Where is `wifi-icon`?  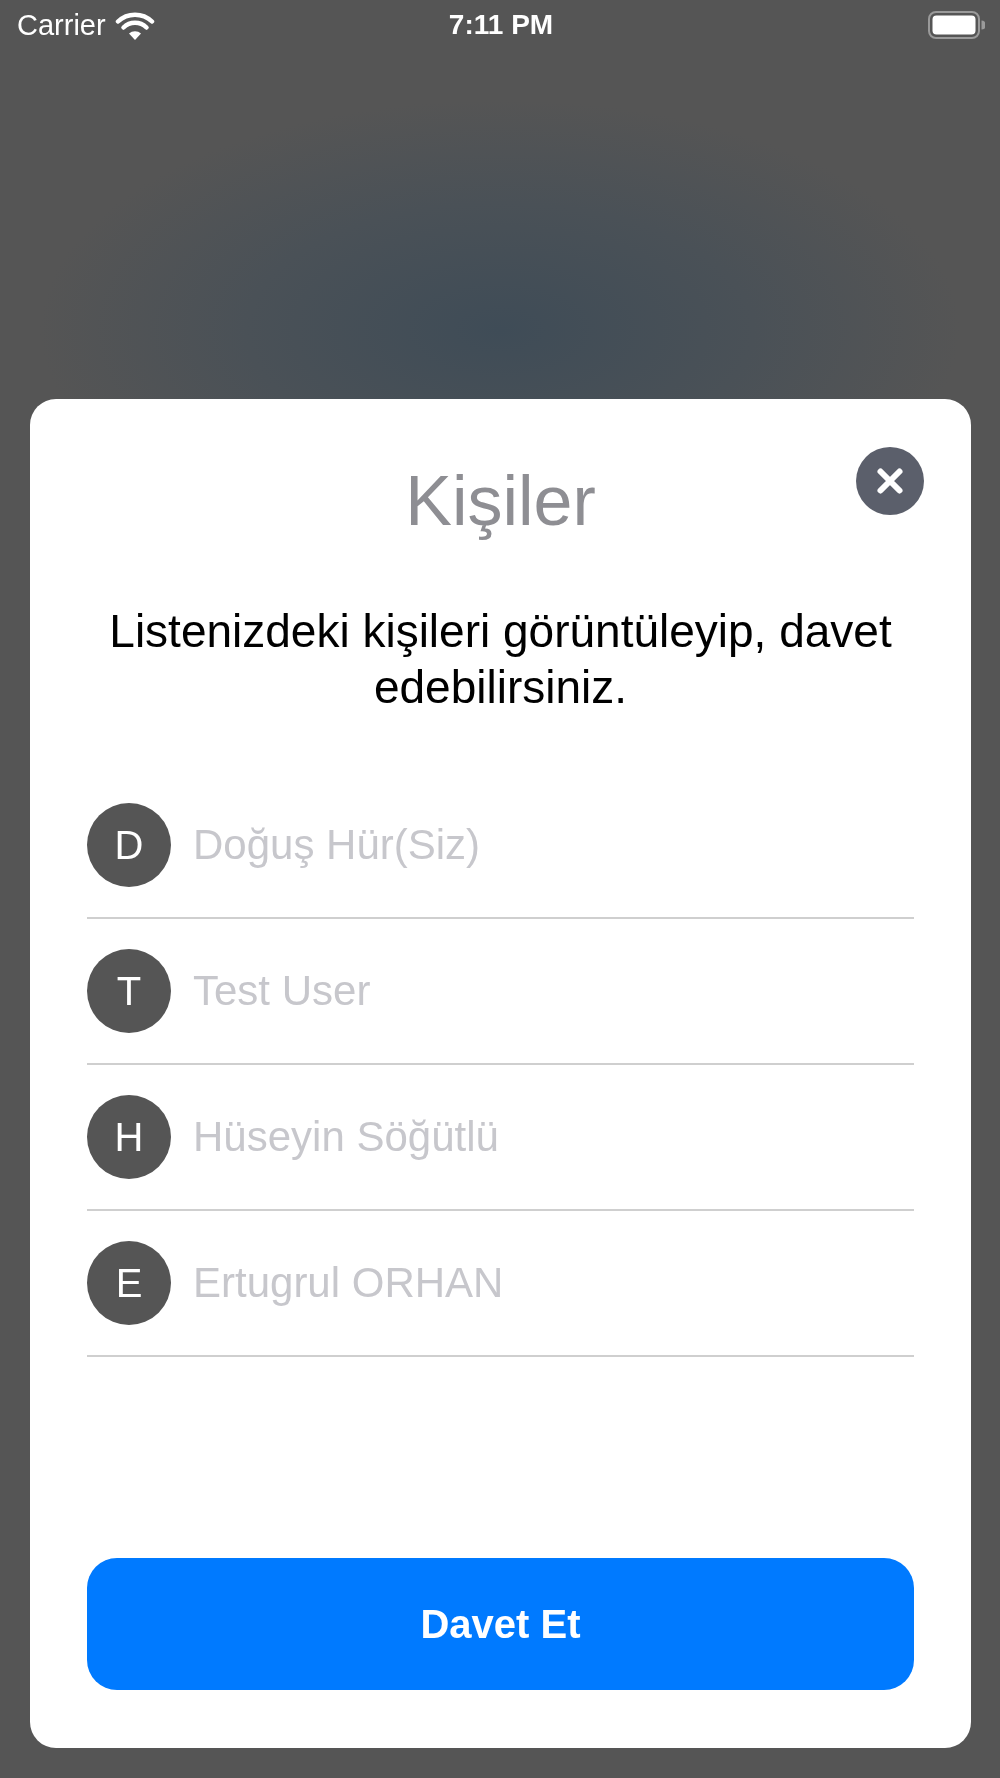
wifi-icon is located at coordinates (134, 25).